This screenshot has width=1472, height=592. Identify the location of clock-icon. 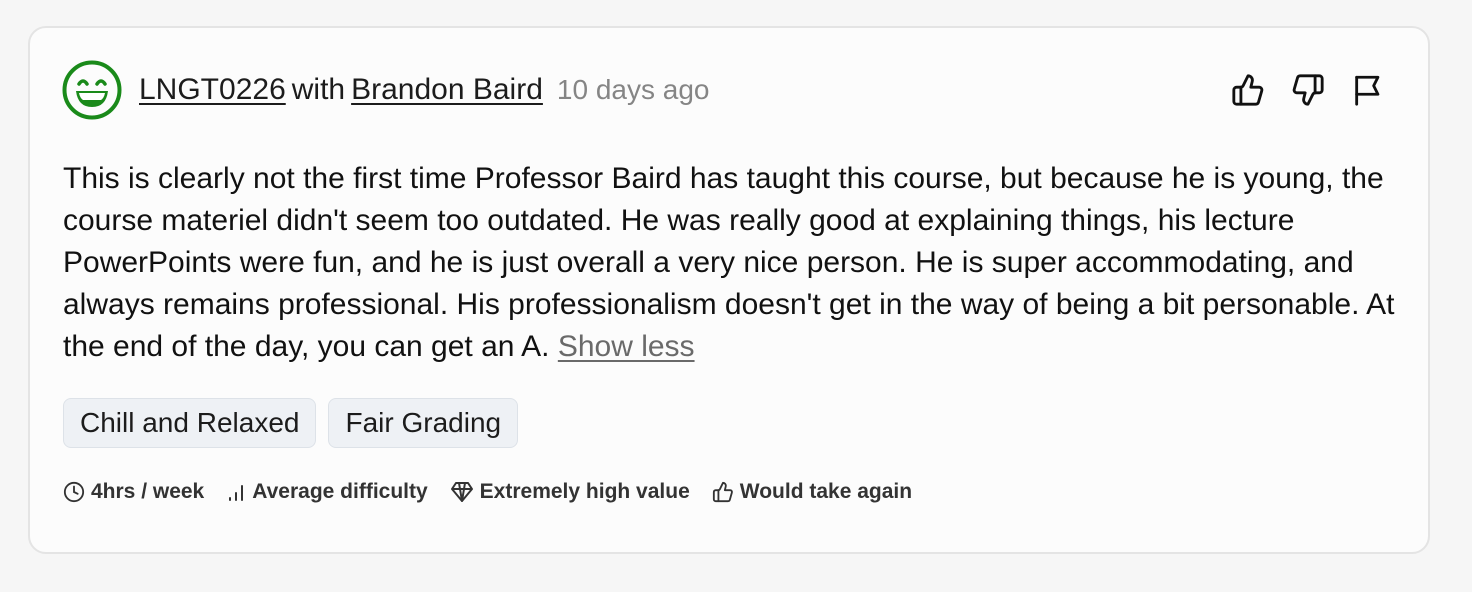
(74, 492).